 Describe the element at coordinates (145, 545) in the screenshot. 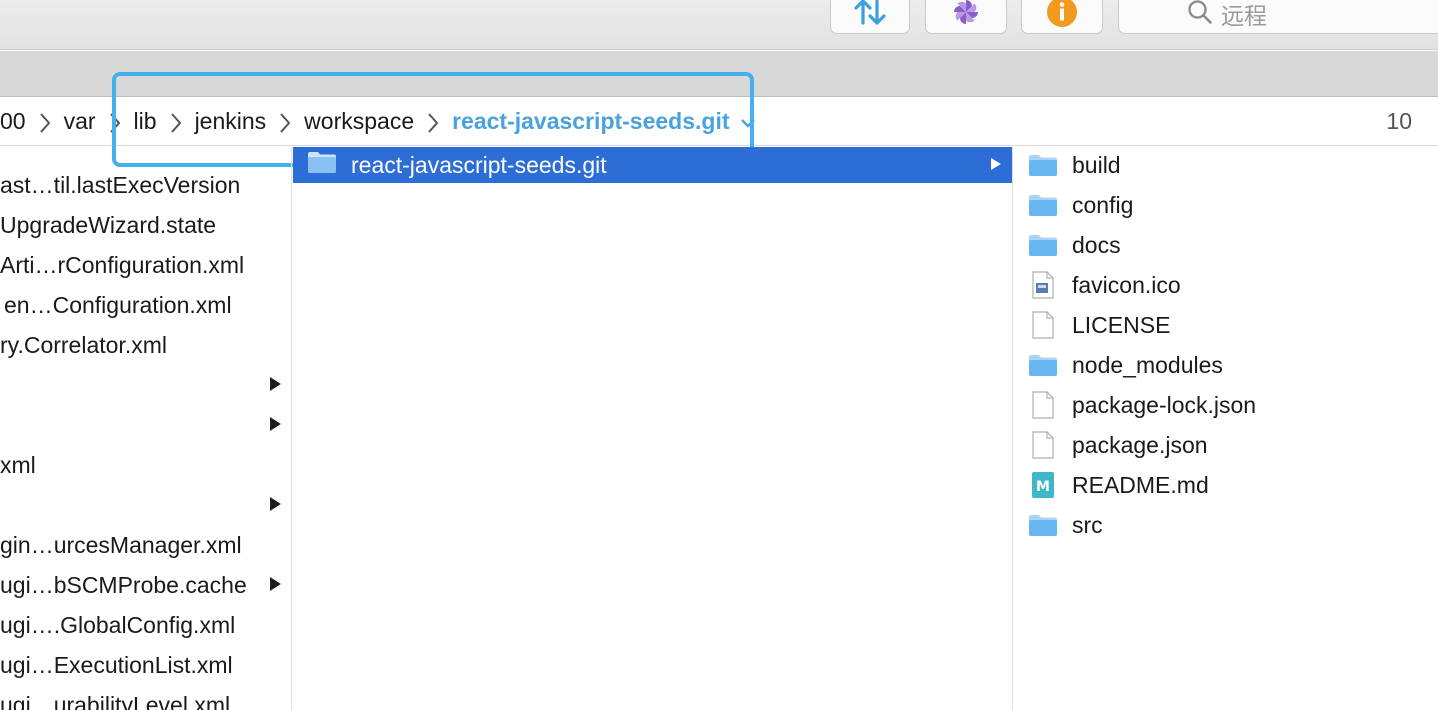

I see `list-item: gin…urcesManager.xml` at that location.